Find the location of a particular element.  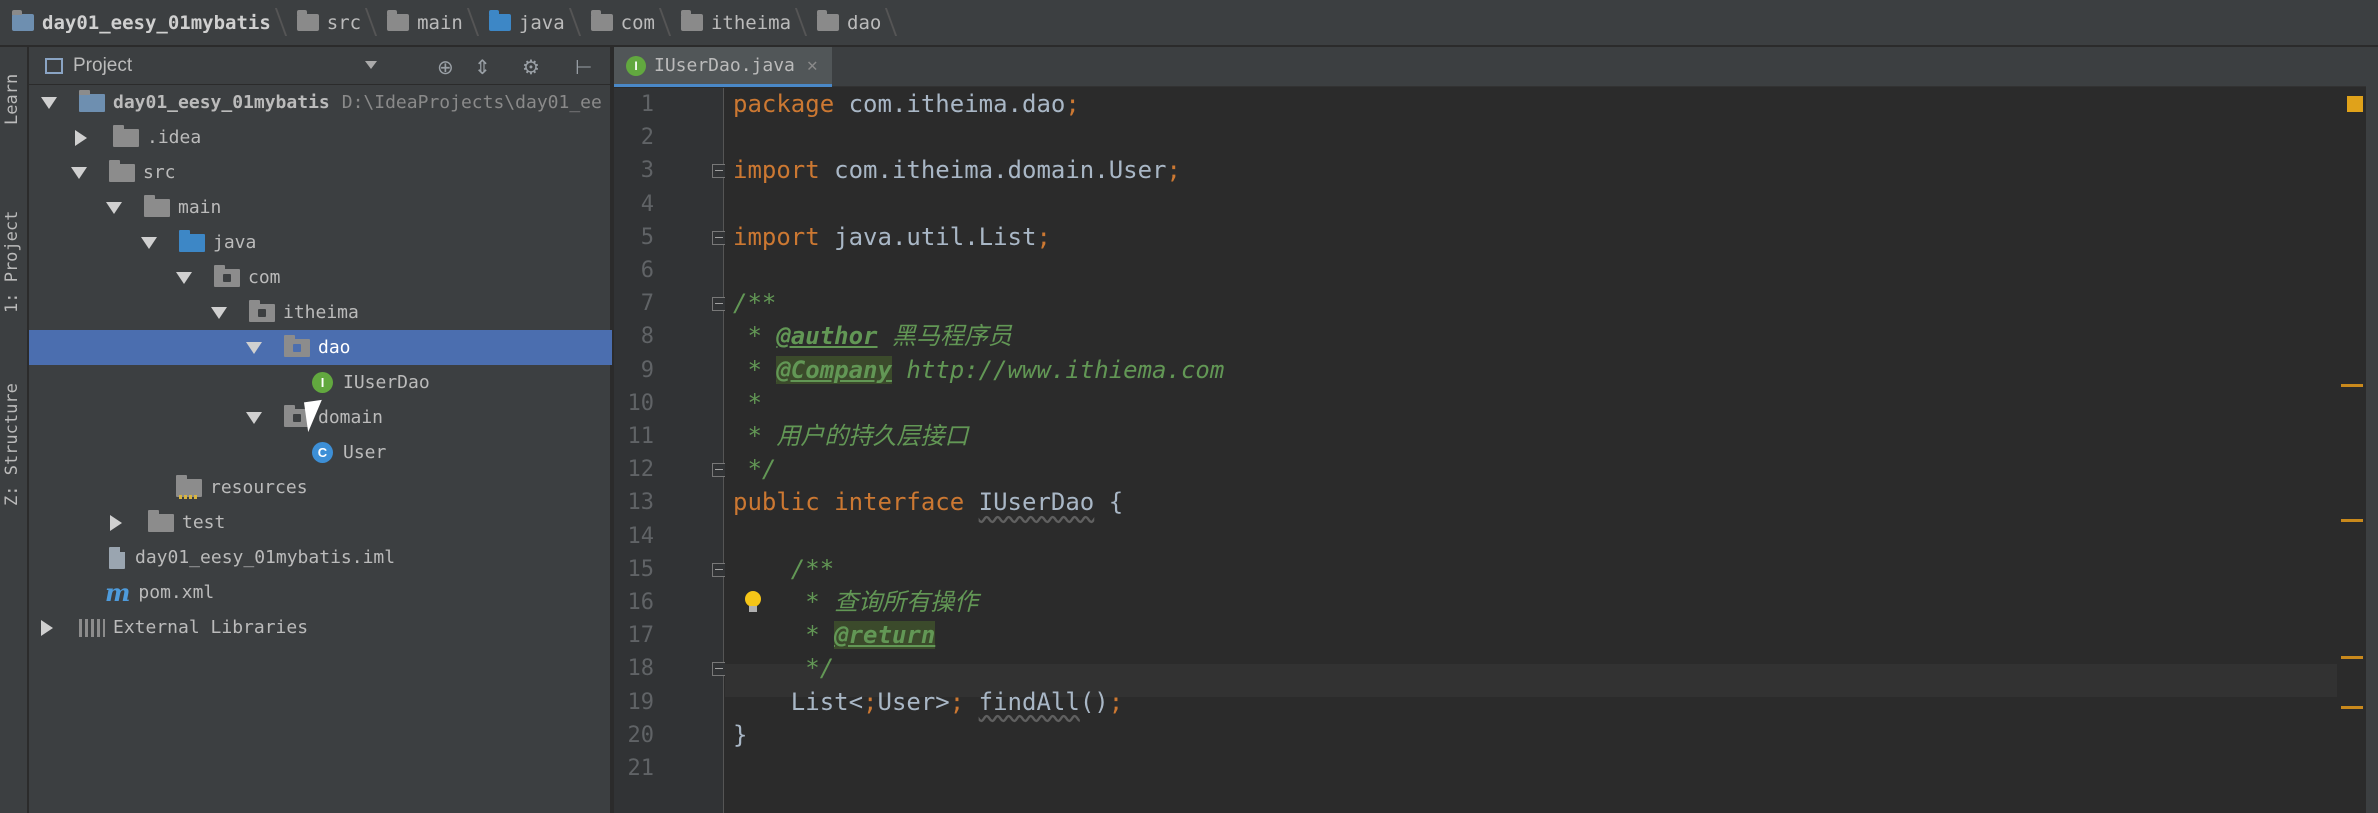

line-number: 7 is located at coordinates (647, 304).